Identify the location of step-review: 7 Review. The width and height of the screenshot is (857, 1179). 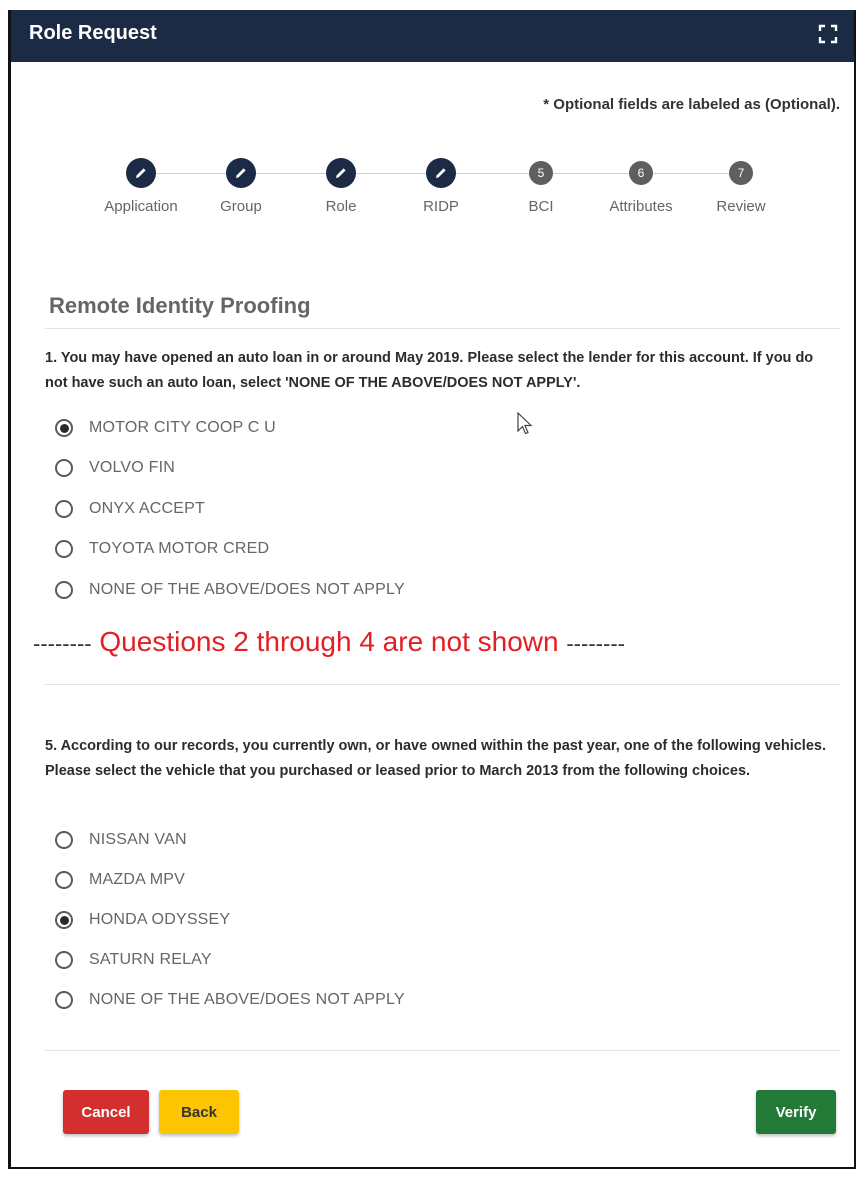
(741, 186).